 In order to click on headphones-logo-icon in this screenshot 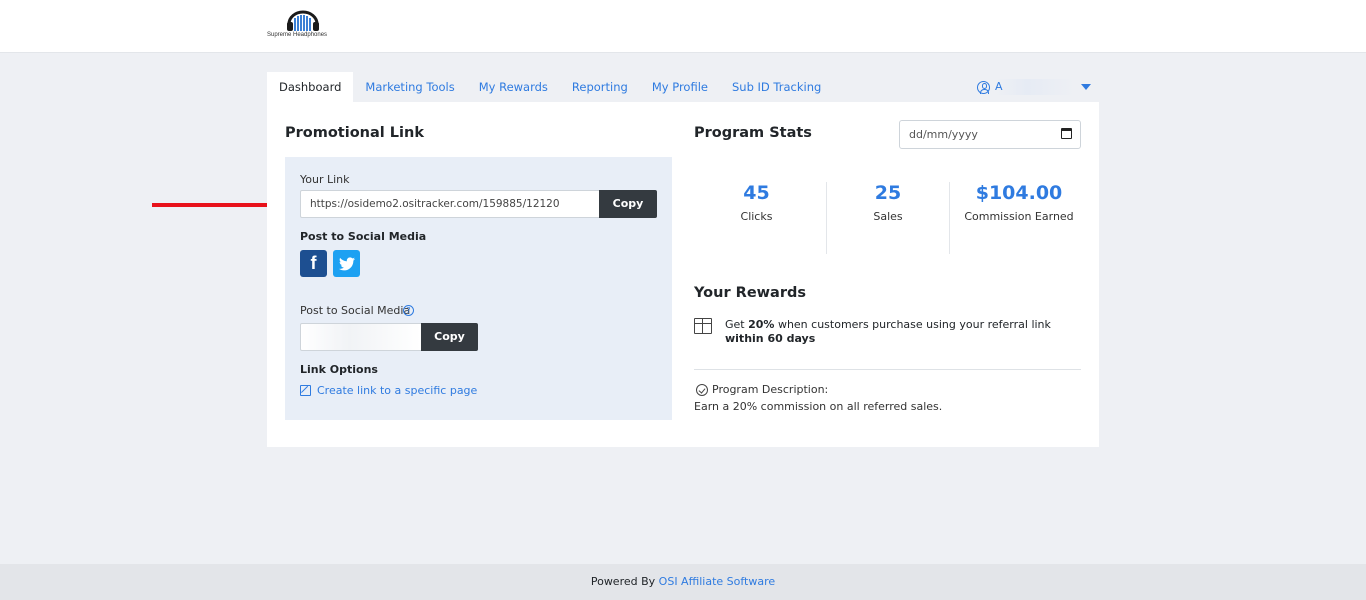, I will do `click(303, 20)`.